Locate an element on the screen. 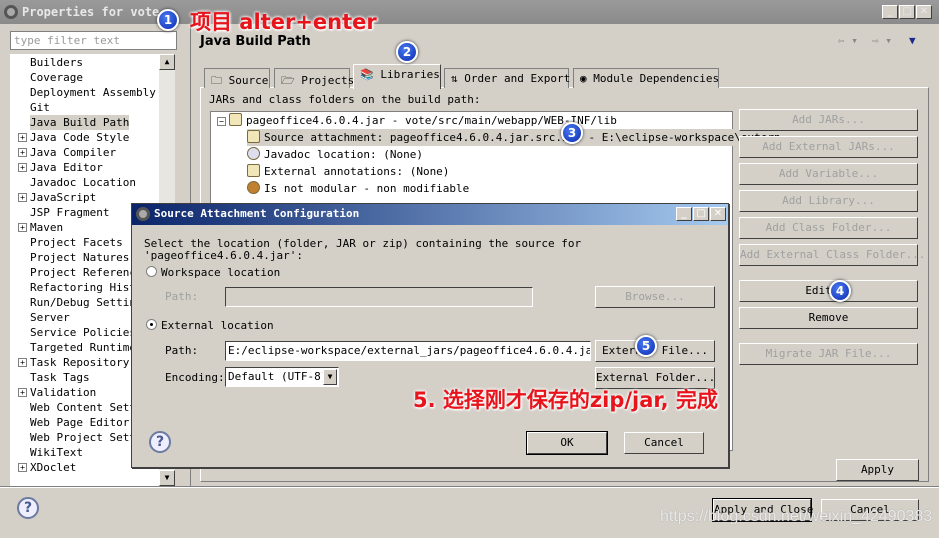  view-menu-icon: ▼ is located at coordinates (912, 40).